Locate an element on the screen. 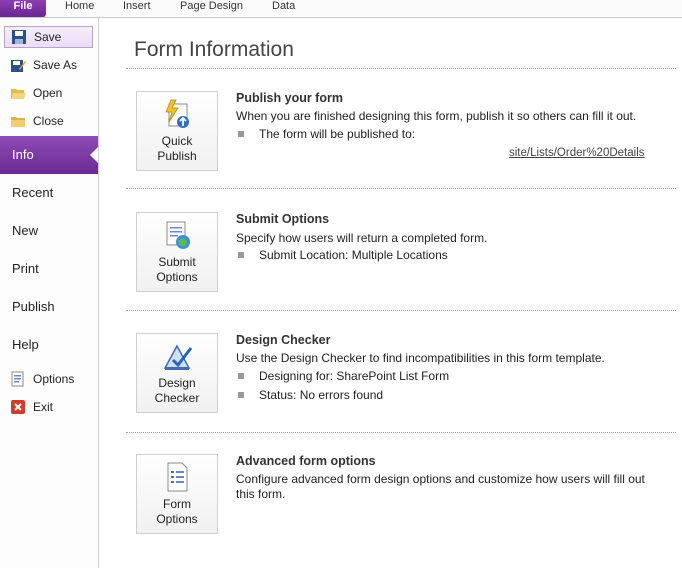 This screenshot has height=568, width=682. folder-close-icon is located at coordinates (18, 121).